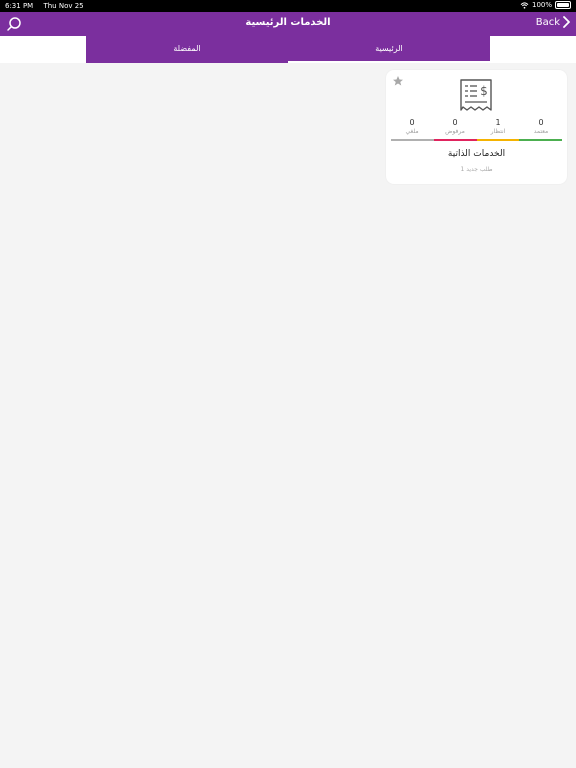 The width and height of the screenshot is (576, 768). I want to click on tabs-right-spacer, so click(533, 49).